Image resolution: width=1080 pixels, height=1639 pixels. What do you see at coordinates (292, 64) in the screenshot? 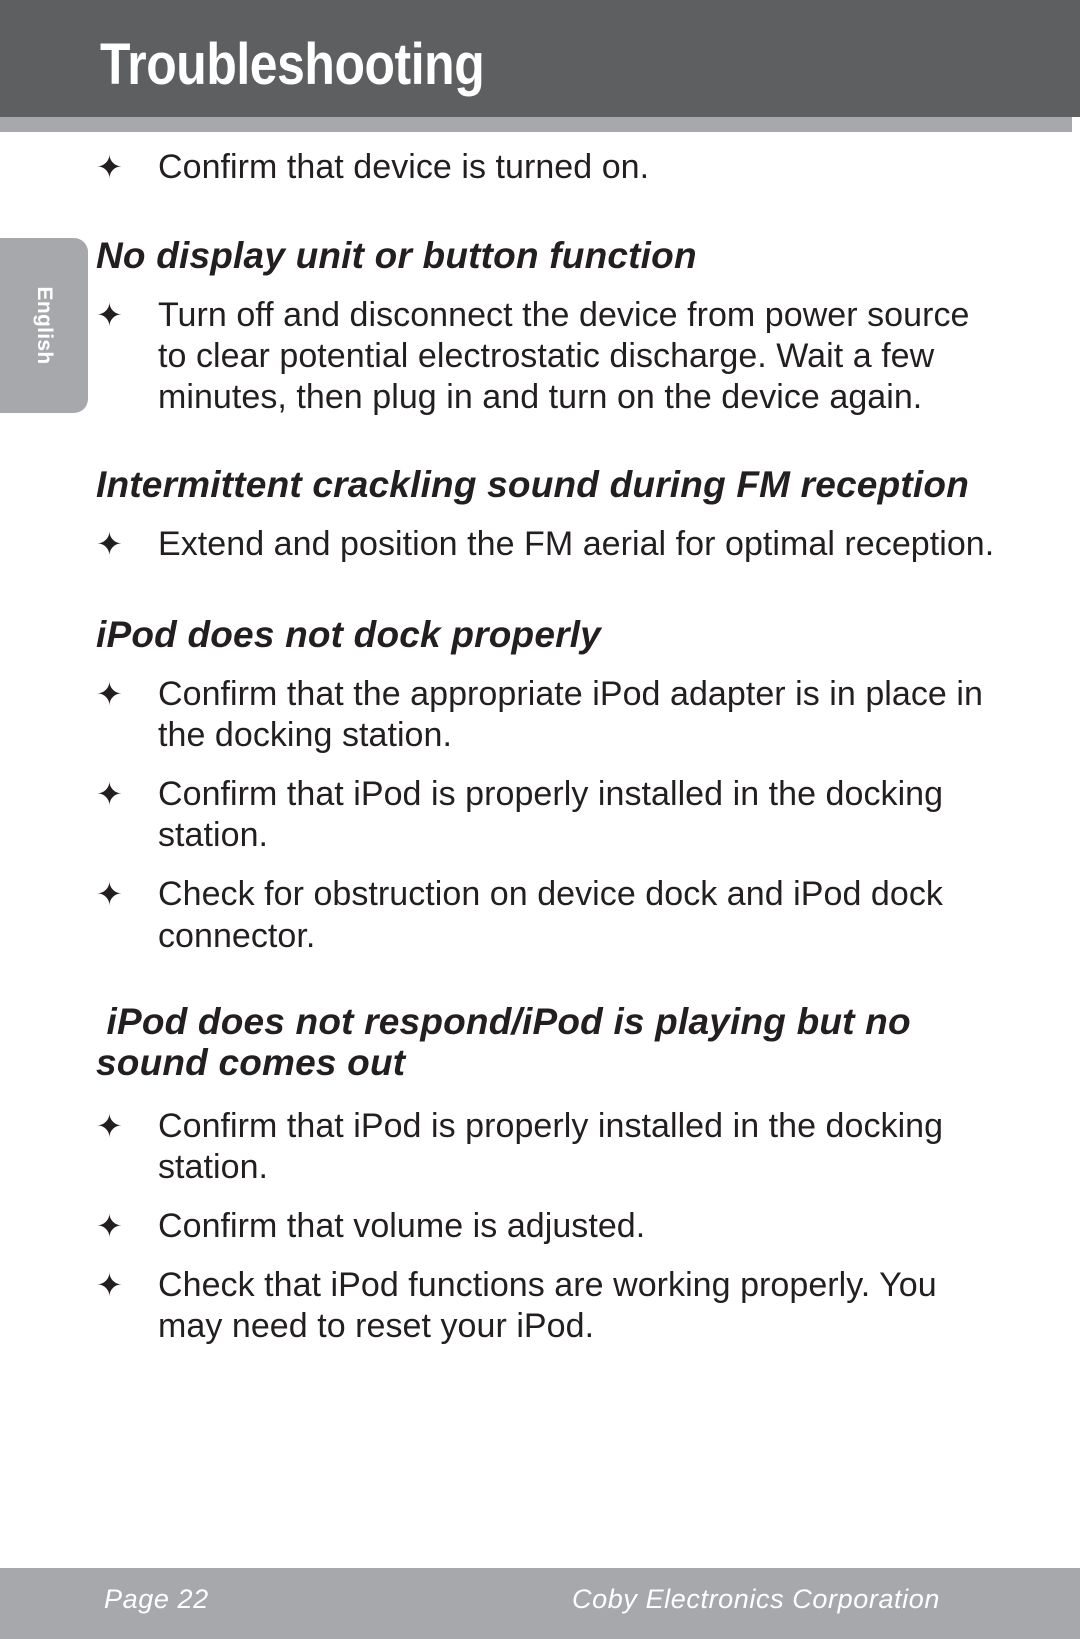
I see `page-title: Troubleshooting` at bounding box center [292, 64].